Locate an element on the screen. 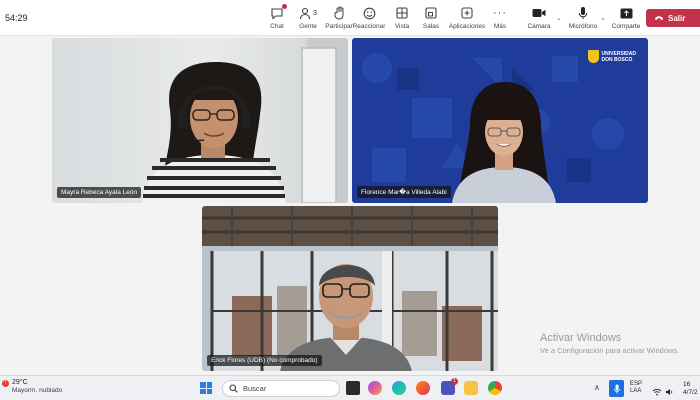  task-view-icon is located at coordinates (353, 388).